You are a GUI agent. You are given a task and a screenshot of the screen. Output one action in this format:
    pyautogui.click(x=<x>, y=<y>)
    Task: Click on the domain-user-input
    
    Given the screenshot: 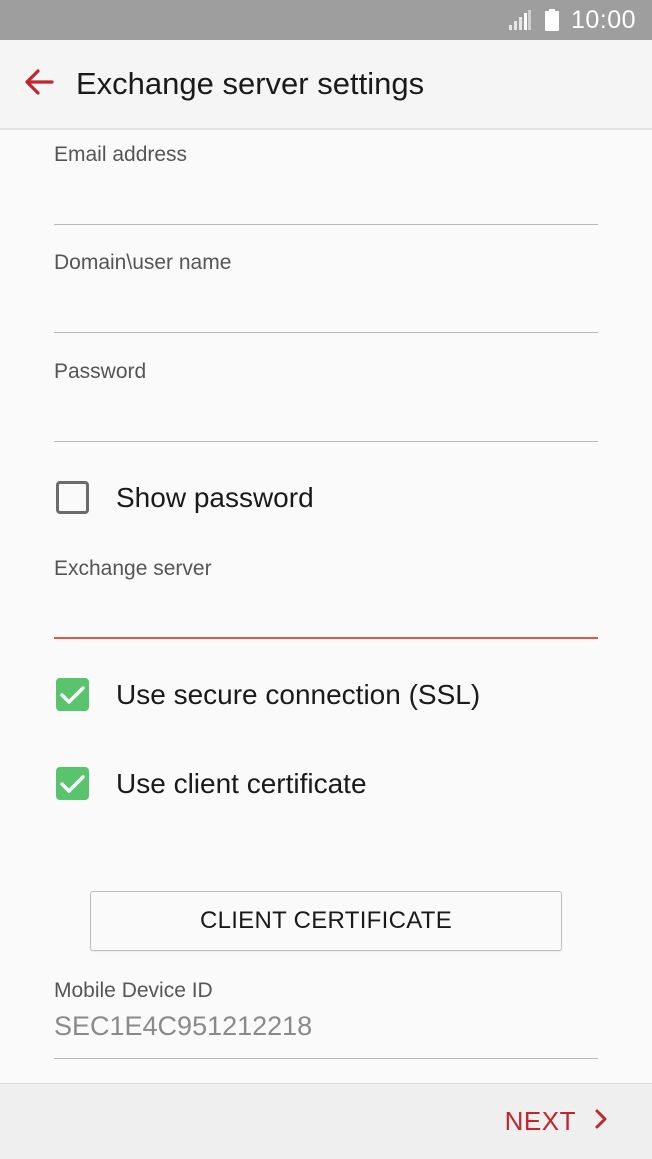 What is the action you would take?
    pyautogui.click(x=326, y=304)
    